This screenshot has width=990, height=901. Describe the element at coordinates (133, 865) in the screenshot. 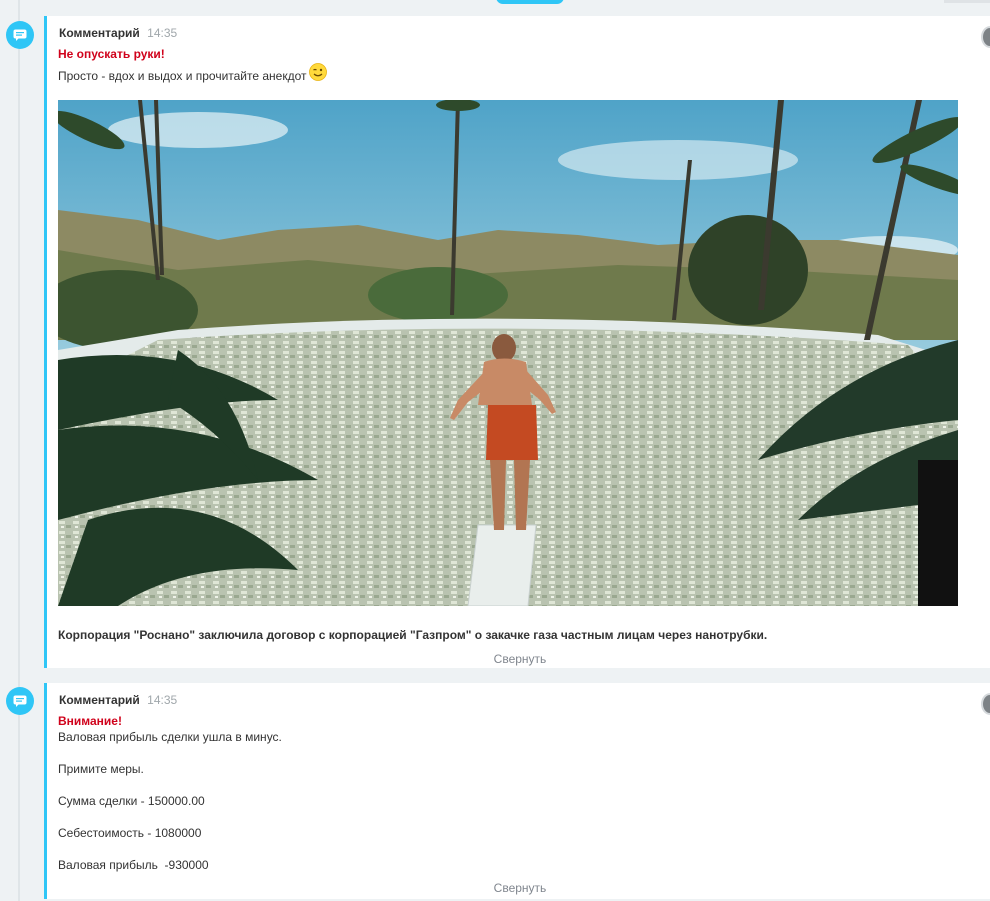

I see `comment-line: Валовая прибыль -930000` at that location.